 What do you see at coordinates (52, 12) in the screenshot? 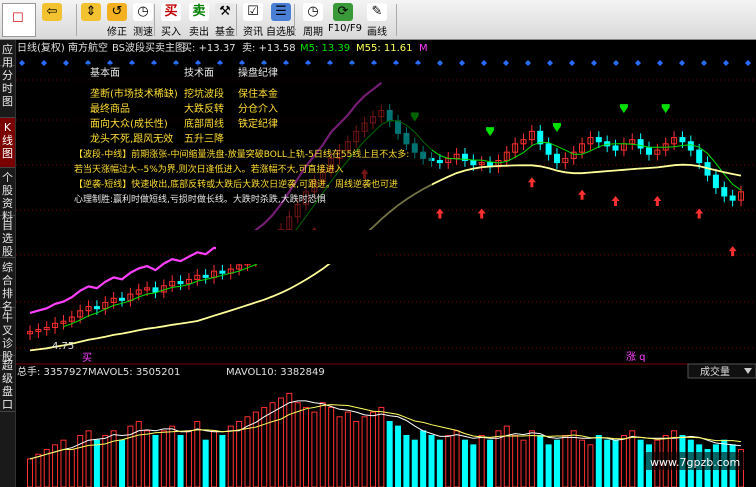
I see `back-arrow-icon: ⇦` at bounding box center [52, 12].